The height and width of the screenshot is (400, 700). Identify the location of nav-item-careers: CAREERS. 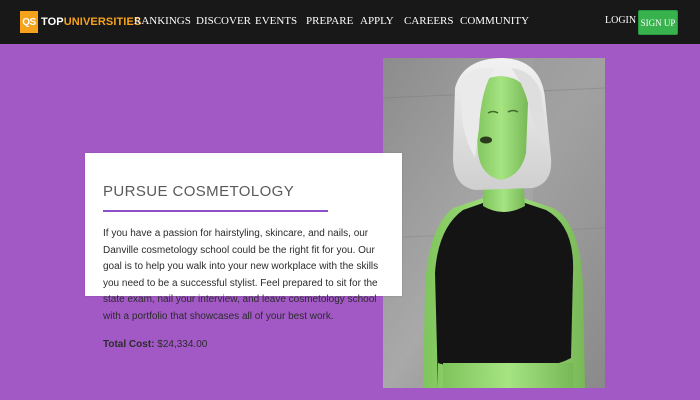
(429, 21).